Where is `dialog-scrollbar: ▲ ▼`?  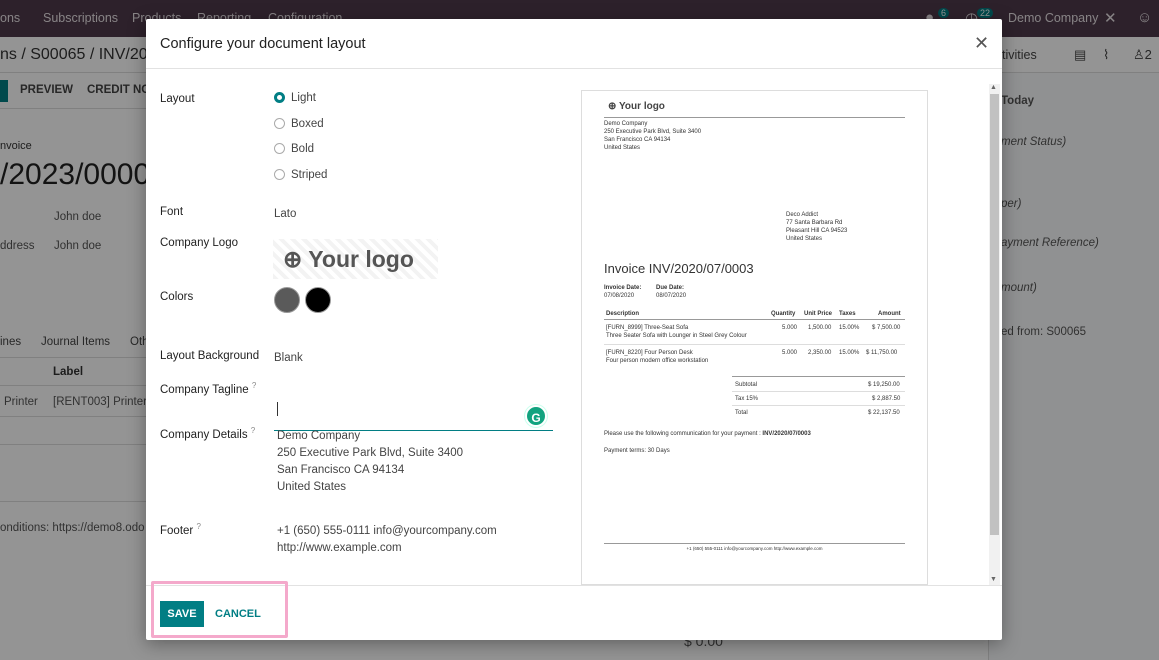
dialog-scrollbar: ▲ ▼ is located at coordinates (994, 334).